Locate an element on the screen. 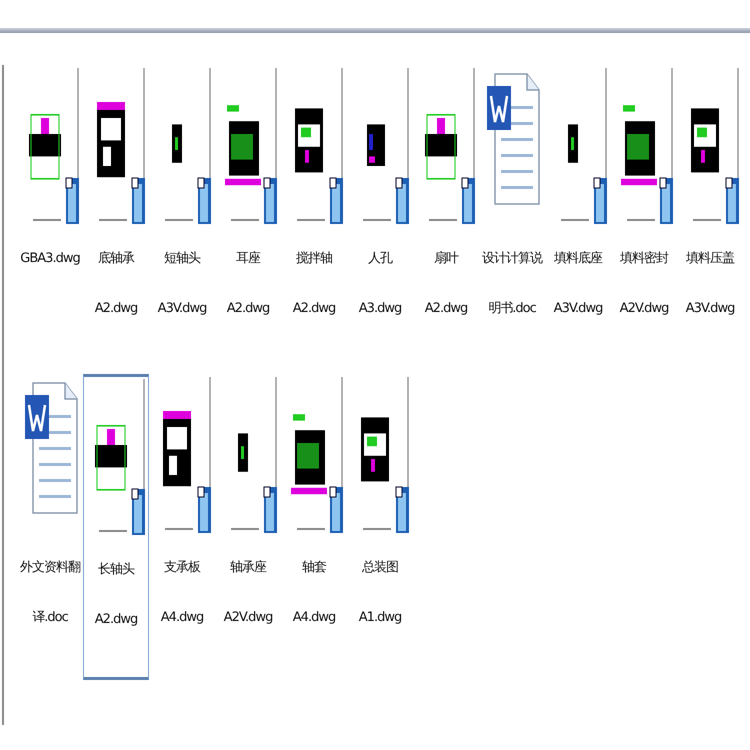 The height and width of the screenshot is (750, 750). file-name: 填料密封 A2V.dwg is located at coordinates (644, 284).